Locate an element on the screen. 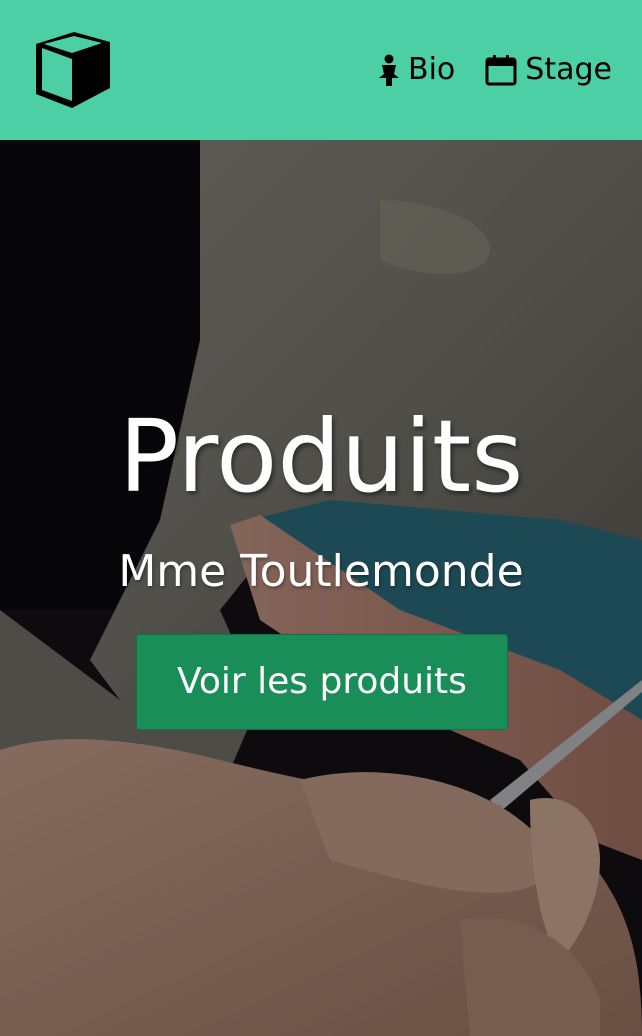 Image resolution: width=642 pixels, height=1036 pixels. main-nav: Bio Stage is located at coordinates (495, 70).